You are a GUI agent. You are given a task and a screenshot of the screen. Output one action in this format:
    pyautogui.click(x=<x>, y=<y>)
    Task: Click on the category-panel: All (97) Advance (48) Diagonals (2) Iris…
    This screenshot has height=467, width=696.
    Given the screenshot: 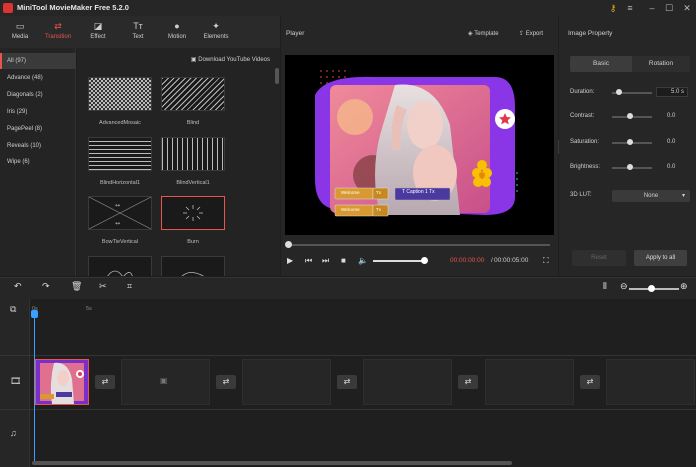 What is the action you would take?
    pyautogui.click(x=38, y=162)
    